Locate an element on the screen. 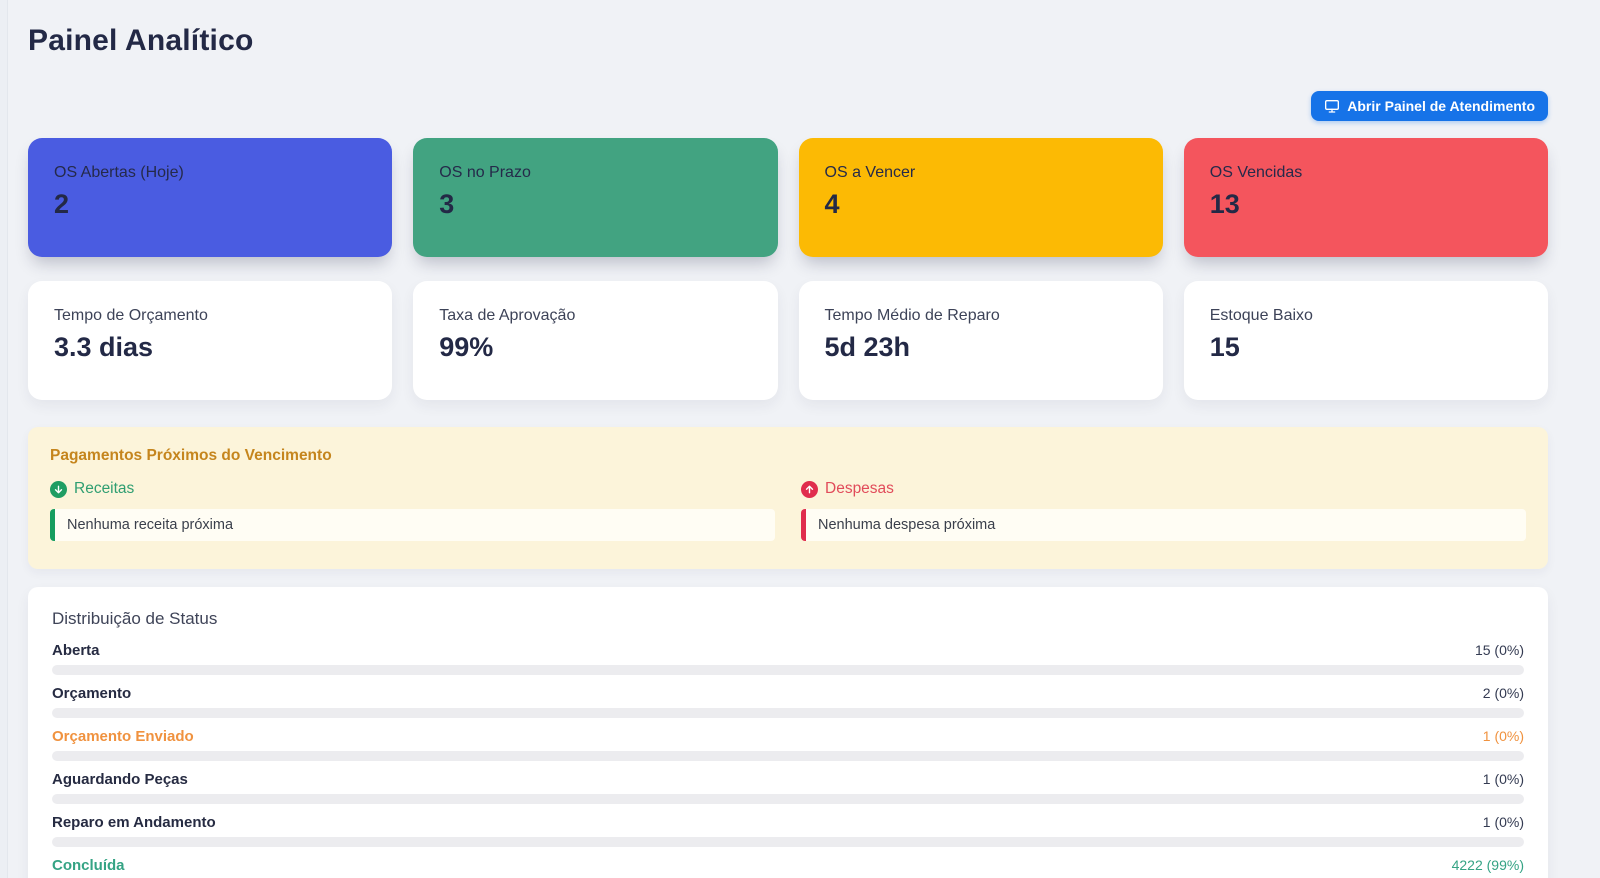  status-row-aguardando-pecas: Aguardando Peças 1 (0%) is located at coordinates (788, 787).